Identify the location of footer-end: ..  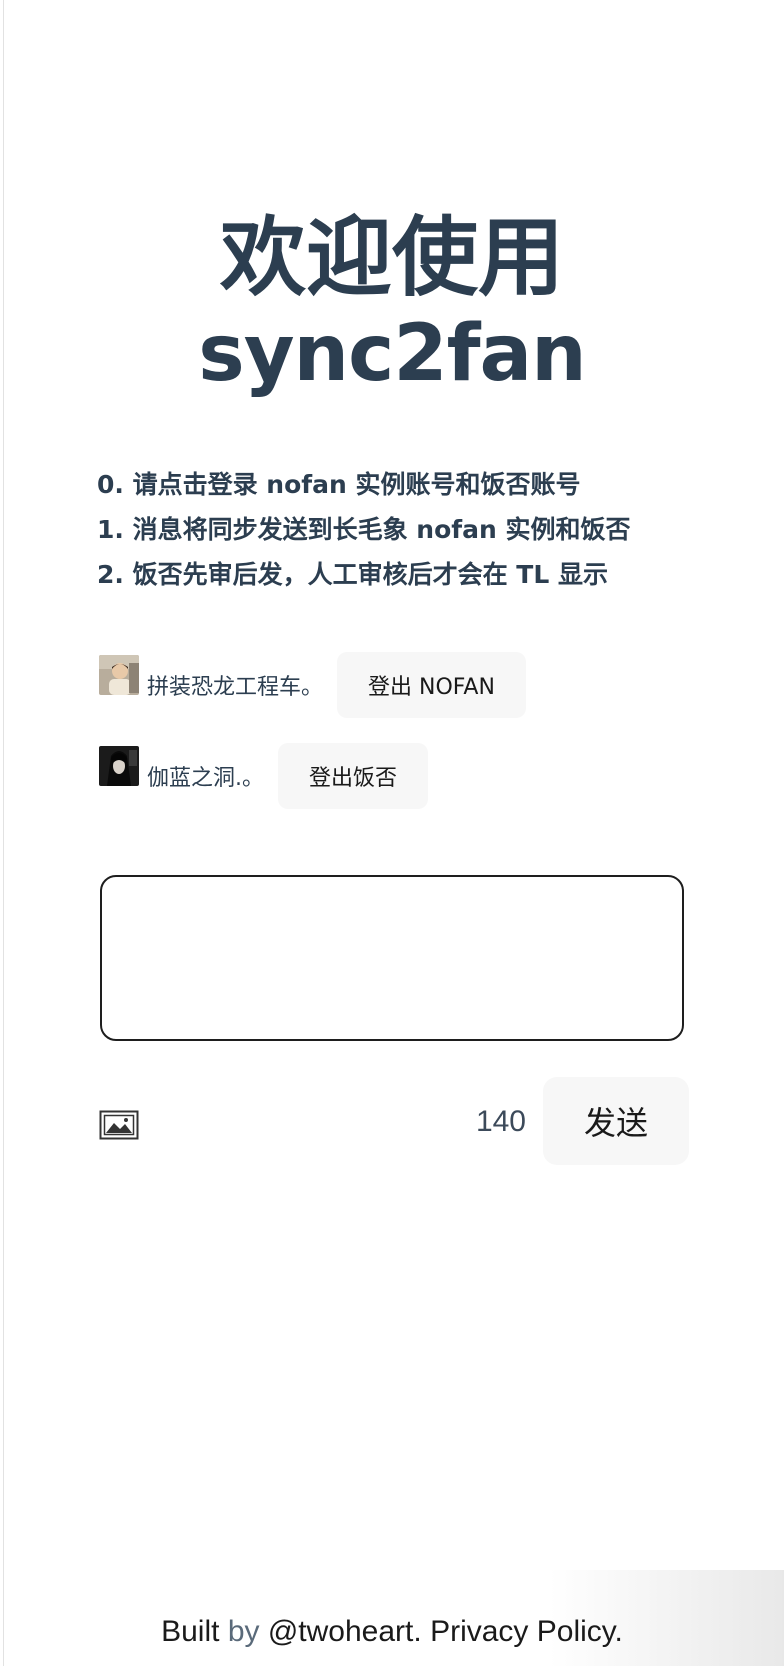
(618, 1631).